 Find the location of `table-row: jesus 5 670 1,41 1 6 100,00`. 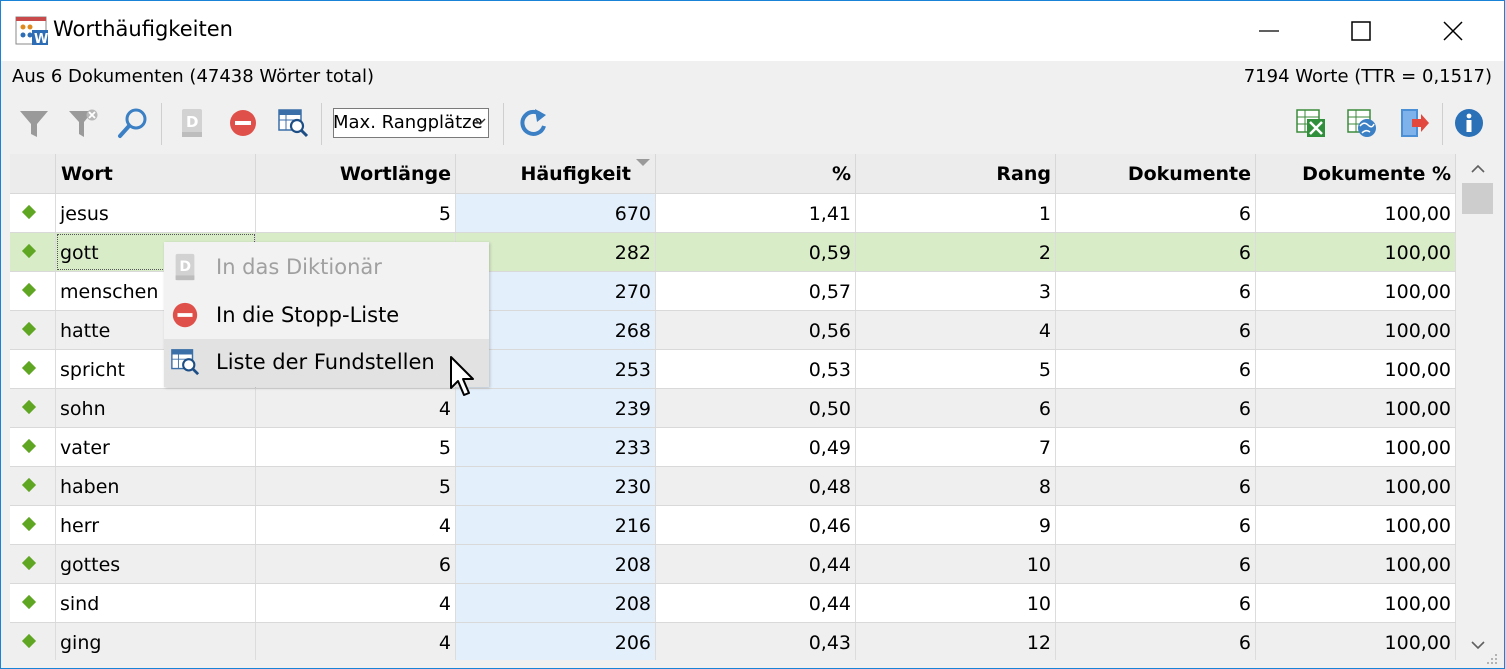

table-row: jesus 5 670 1,41 1 6 100,00 is located at coordinates (733, 213).